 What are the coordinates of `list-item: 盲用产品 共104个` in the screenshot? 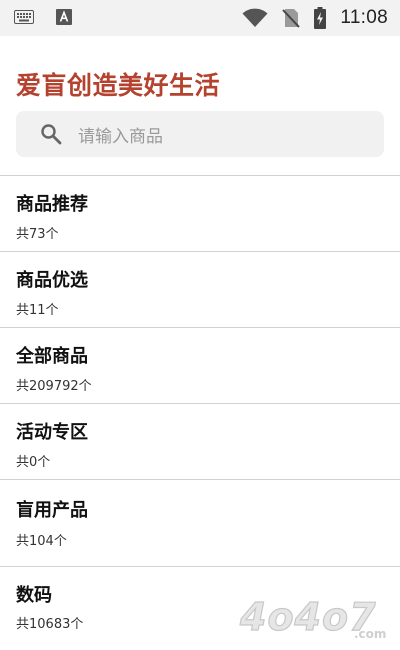 It's located at (200, 522).